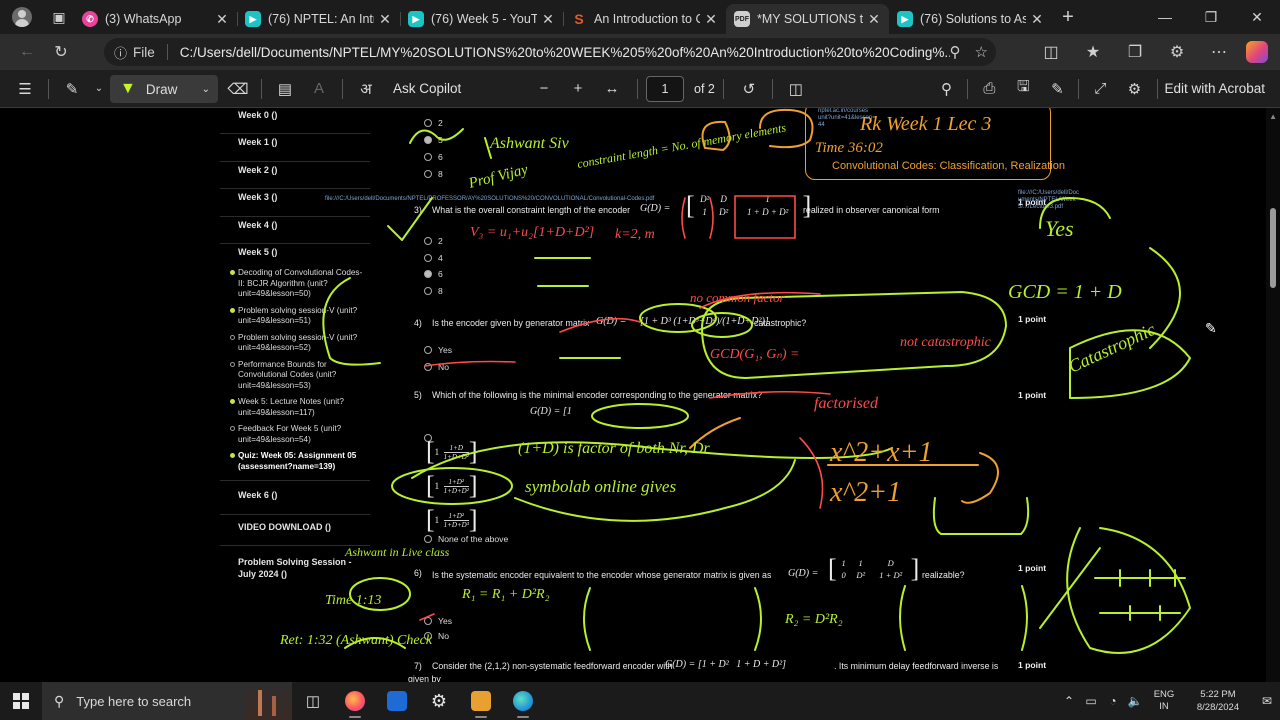 This screenshot has width=1280, height=720. I want to click on pen-cursor-icon: ✎, so click(1211, 328).